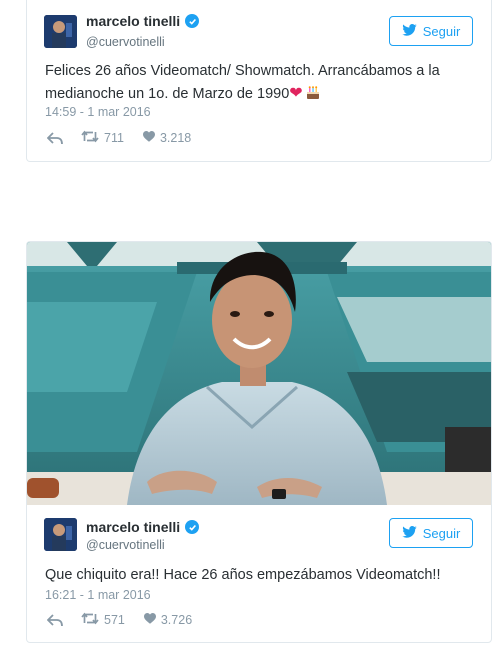 This screenshot has width=500, height=645. Describe the element at coordinates (98, 112) in the screenshot. I see `tweet-timestamp: 14:59 - 1 mar 2016` at that location.